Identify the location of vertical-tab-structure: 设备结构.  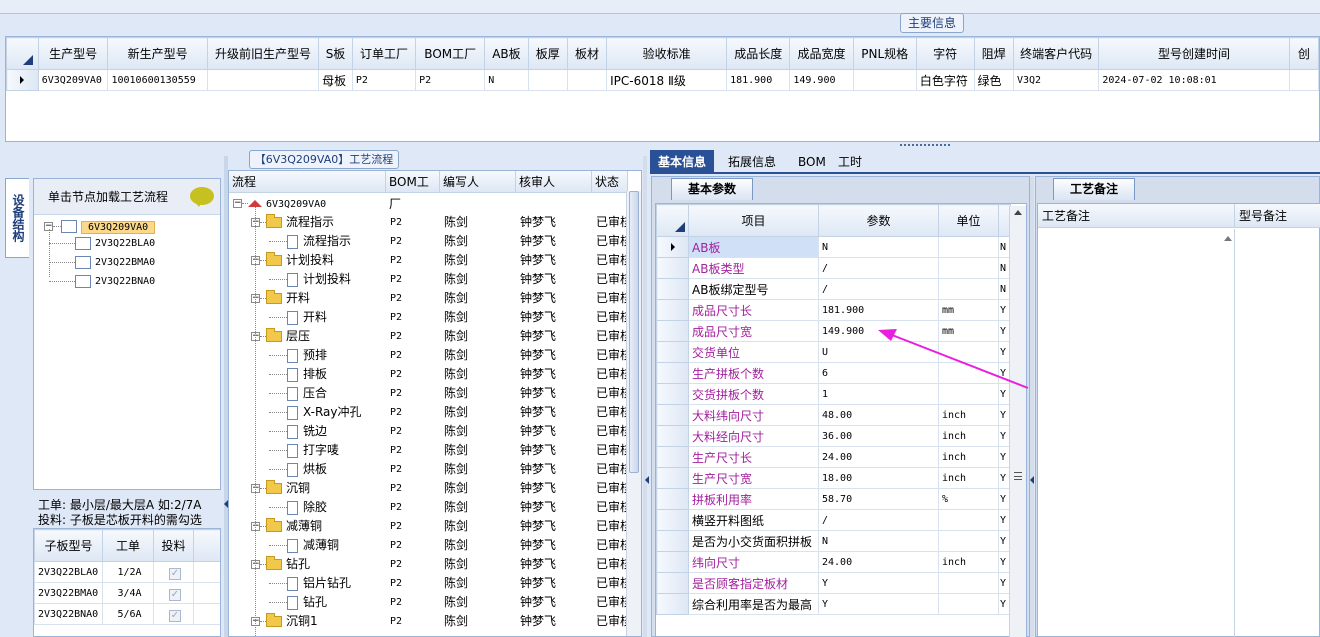
(17, 218).